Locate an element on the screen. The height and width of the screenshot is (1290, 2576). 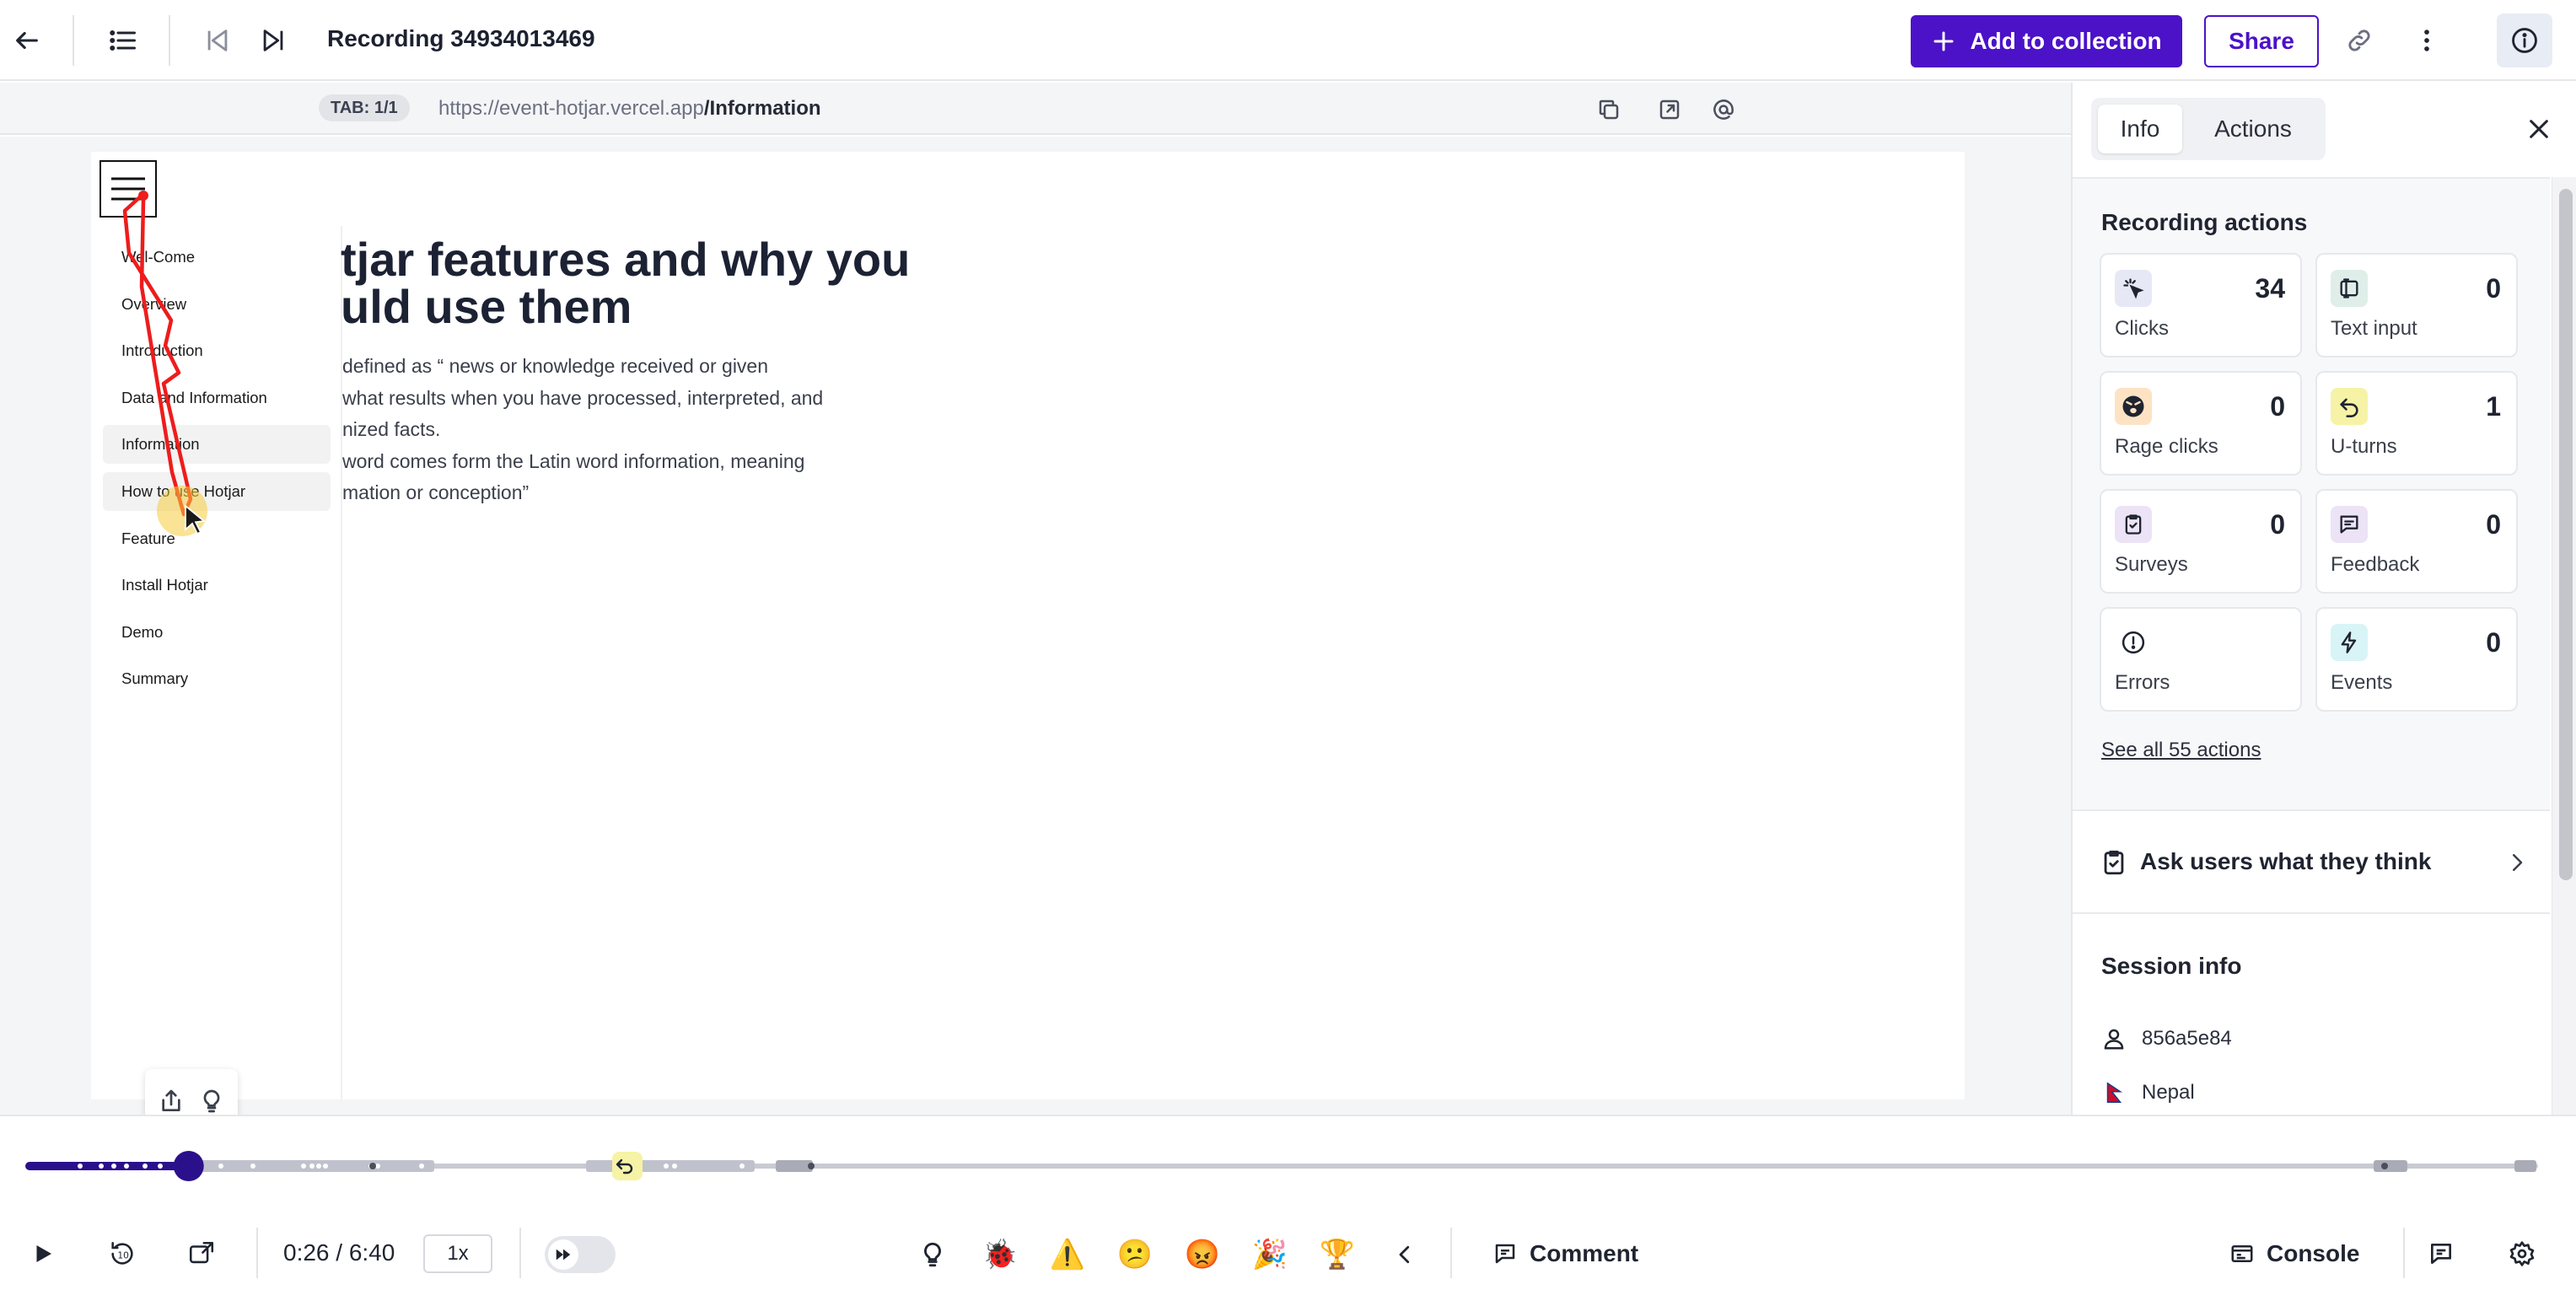
rewind-10-icon: 10 is located at coordinates (122, 1254).